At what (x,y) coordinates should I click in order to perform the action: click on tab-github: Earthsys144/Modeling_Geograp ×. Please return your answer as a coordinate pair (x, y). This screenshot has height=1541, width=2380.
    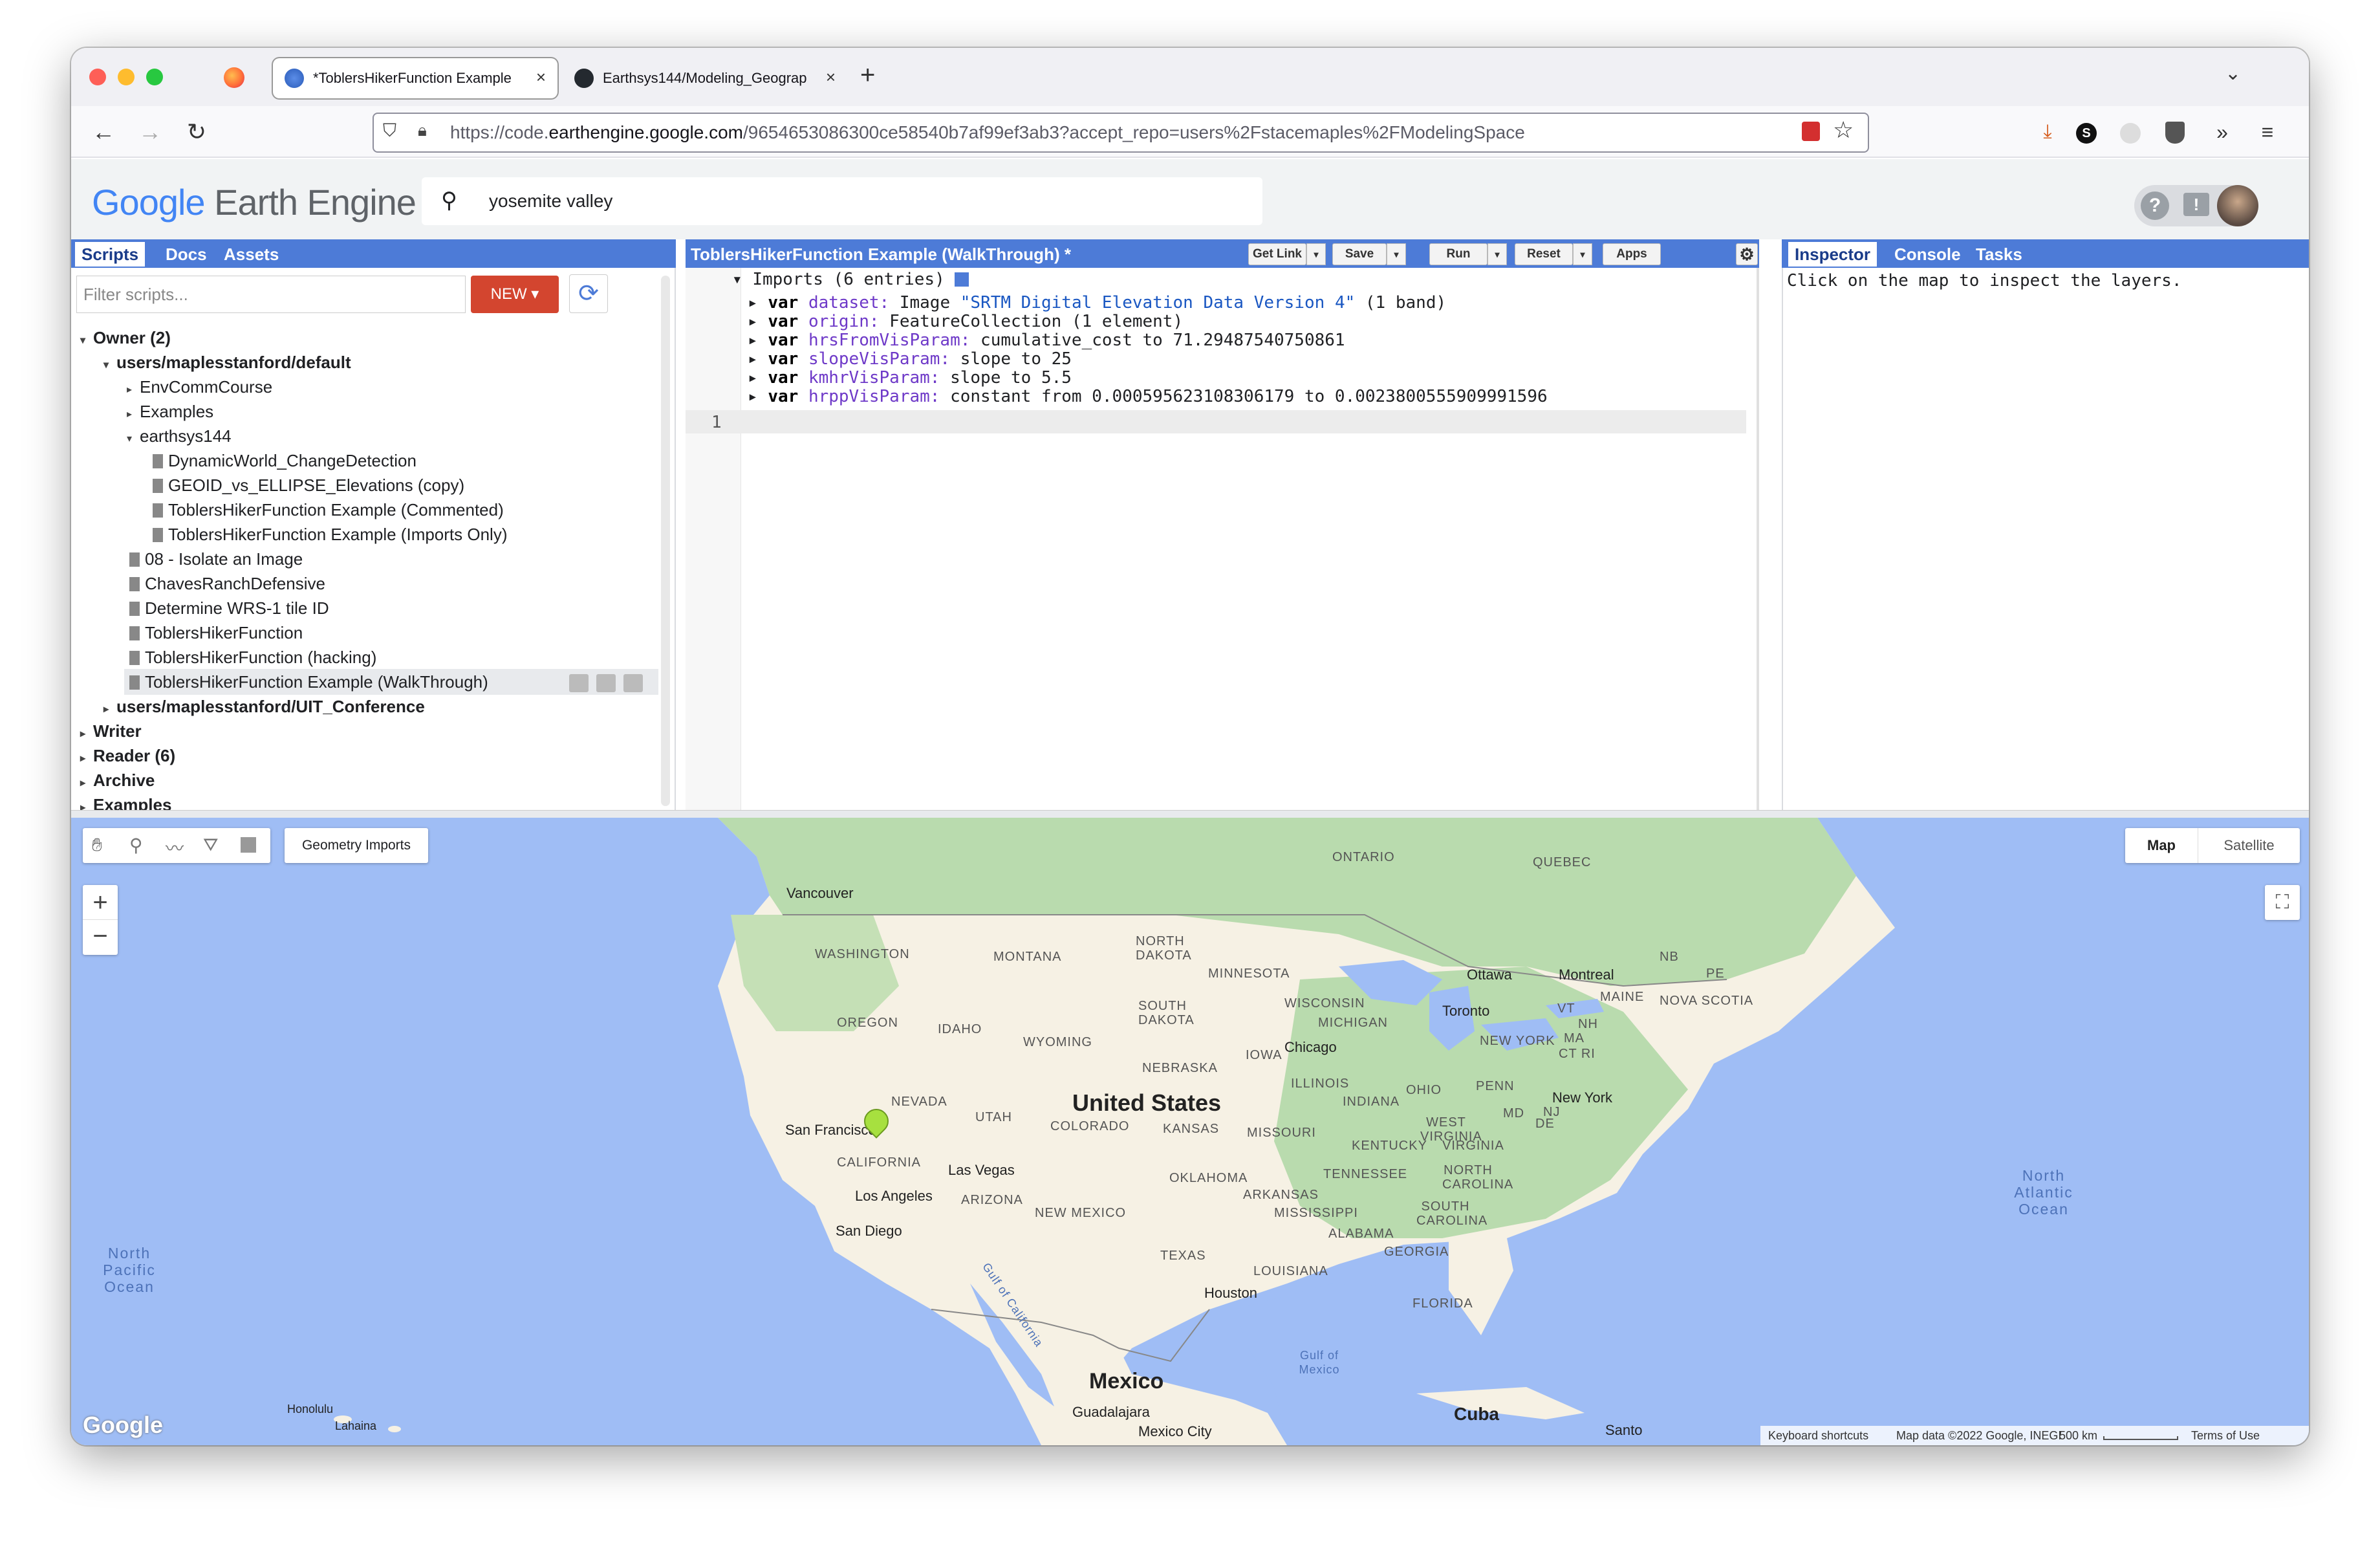
    Looking at the image, I should click on (705, 78).